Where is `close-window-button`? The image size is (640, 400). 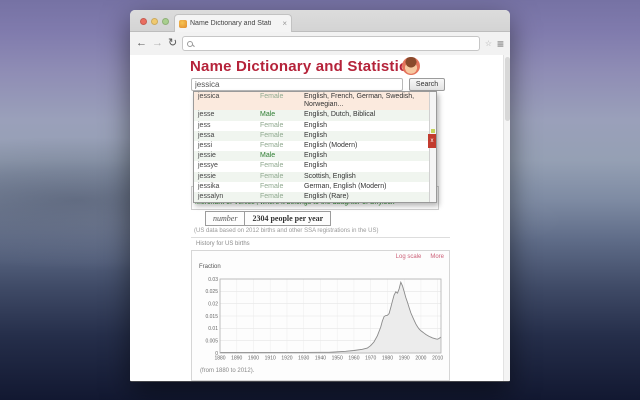 close-window-button is located at coordinates (143, 21).